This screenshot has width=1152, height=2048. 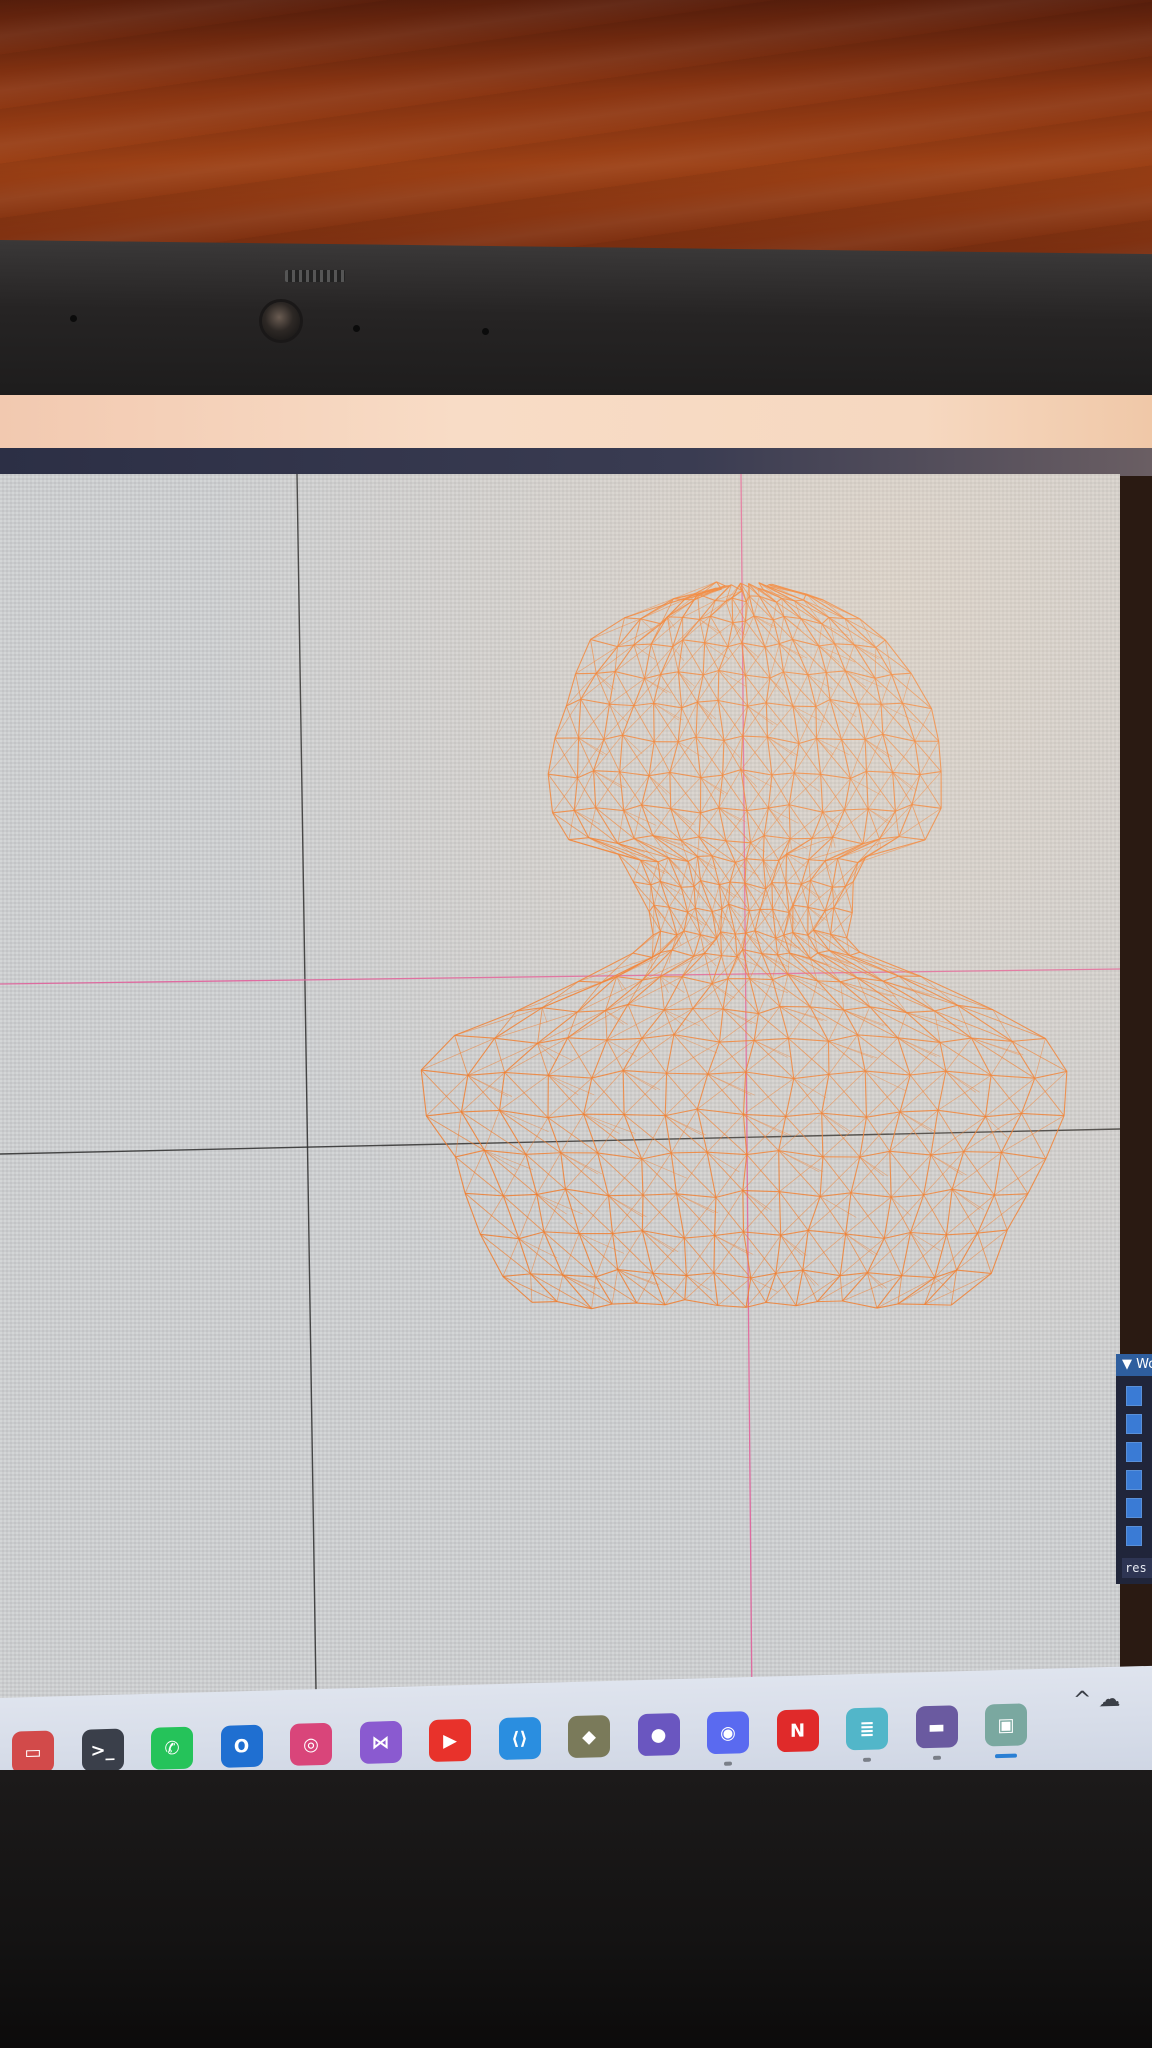 What do you see at coordinates (1134, 1469) in the screenshot?
I see `imgui-window: ▼ Wo res` at bounding box center [1134, 1469].